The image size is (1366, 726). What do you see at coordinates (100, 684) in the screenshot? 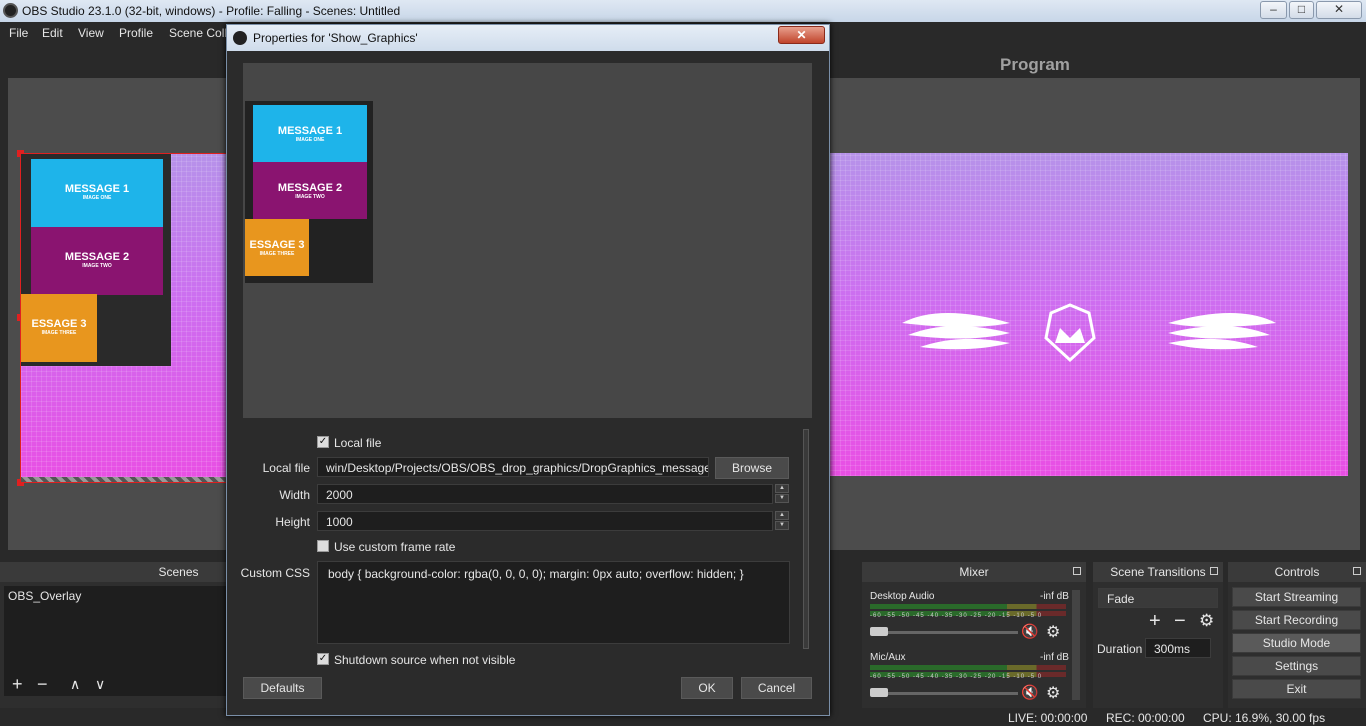
I see `move-down-icon: ∨` at bounding box center [100, 684].